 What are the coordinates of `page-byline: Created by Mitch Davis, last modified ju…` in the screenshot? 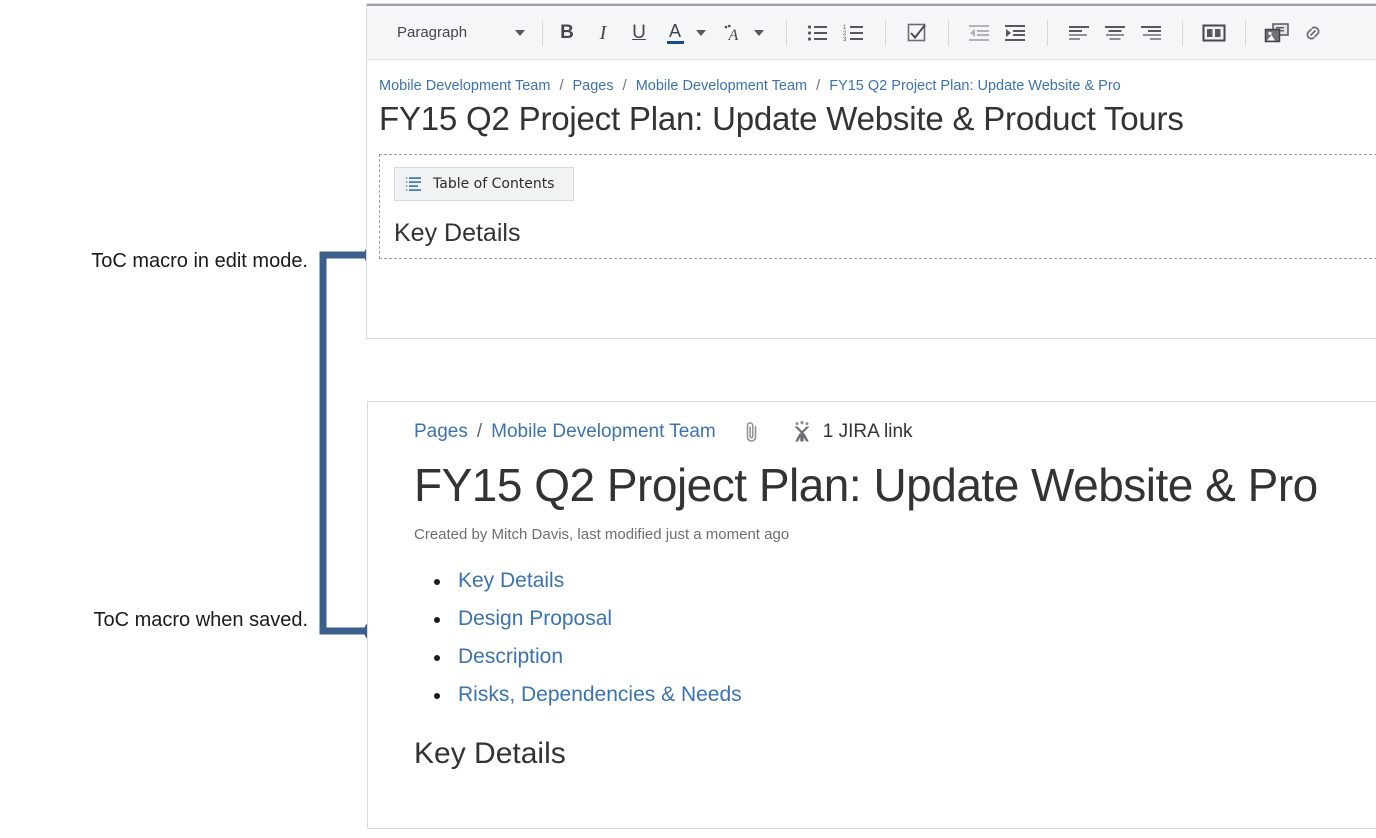 It's located at (602, 534).